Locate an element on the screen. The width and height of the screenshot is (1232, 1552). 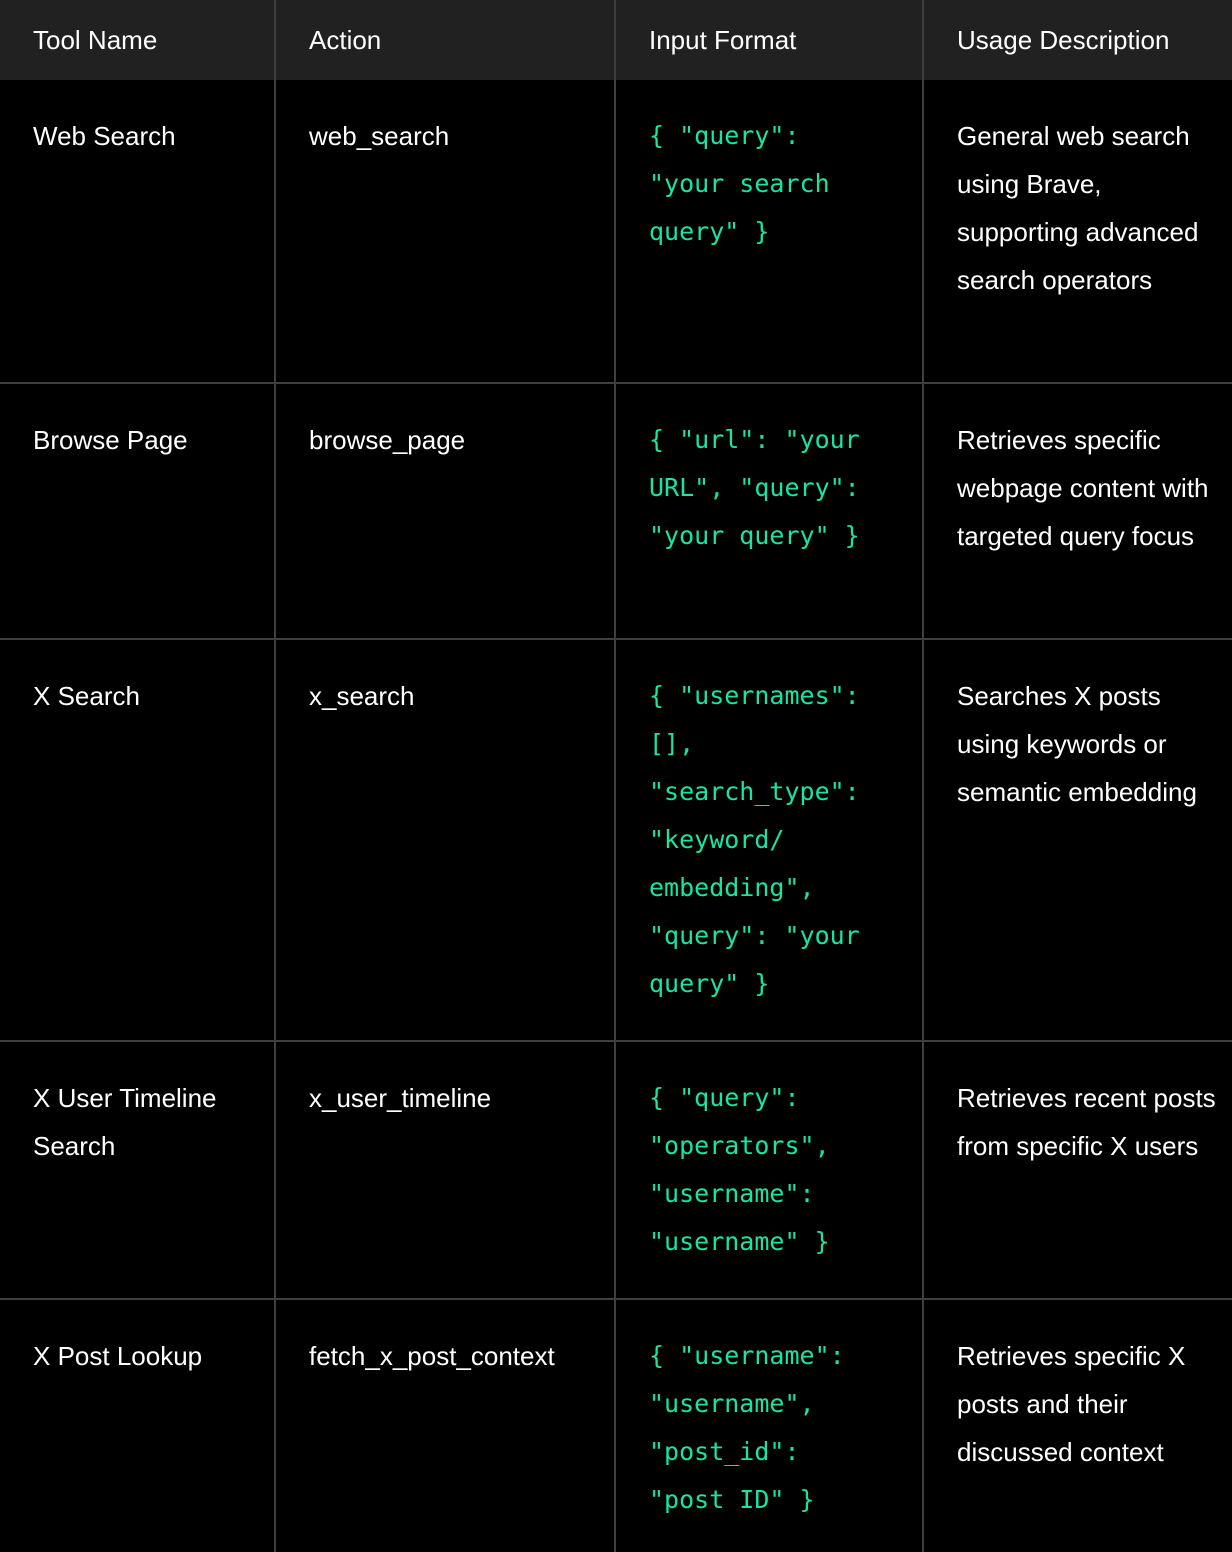
code-line: "keyword/ is located at coordinates (717, 839).